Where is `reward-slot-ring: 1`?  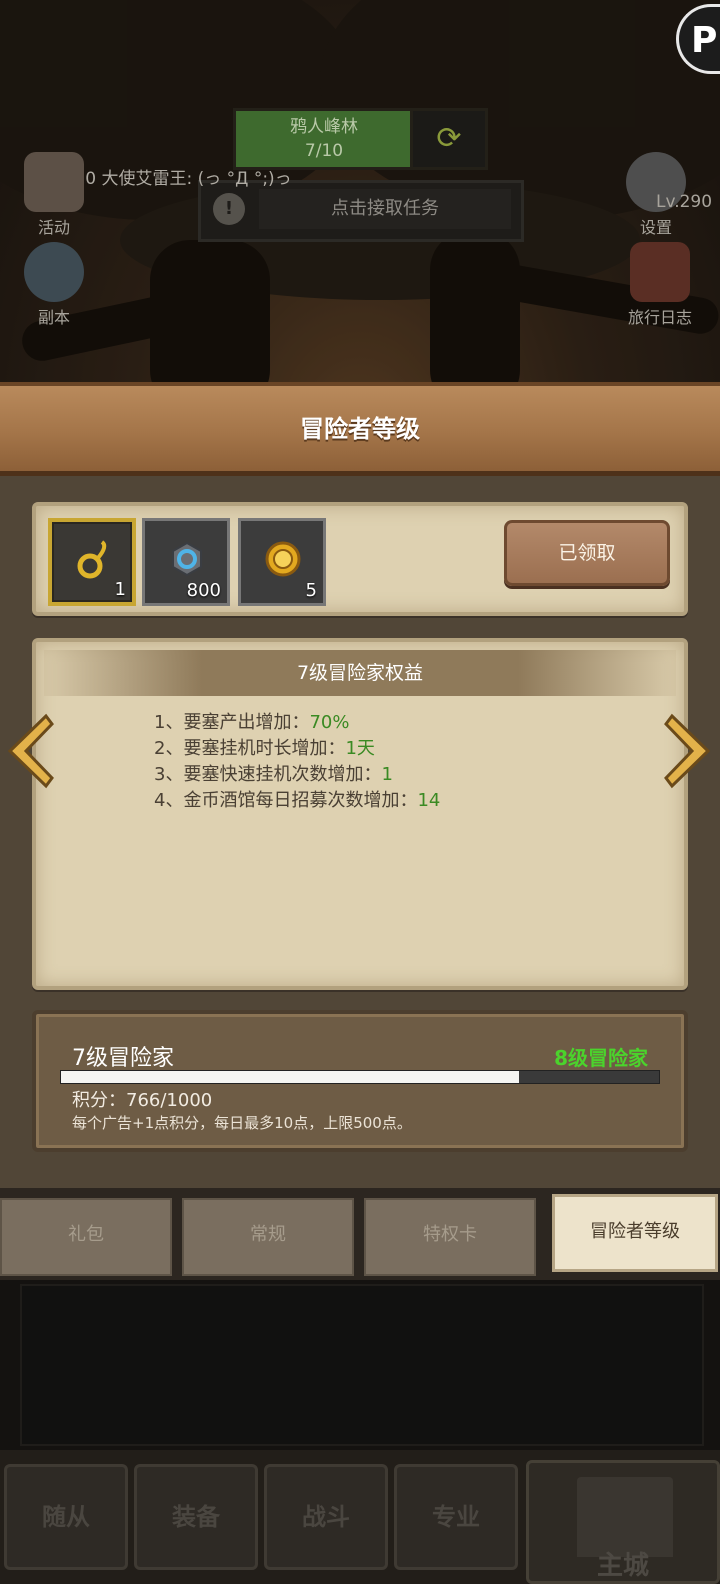 reward-slot-ring: 1 is located at coordinates (92, 562).